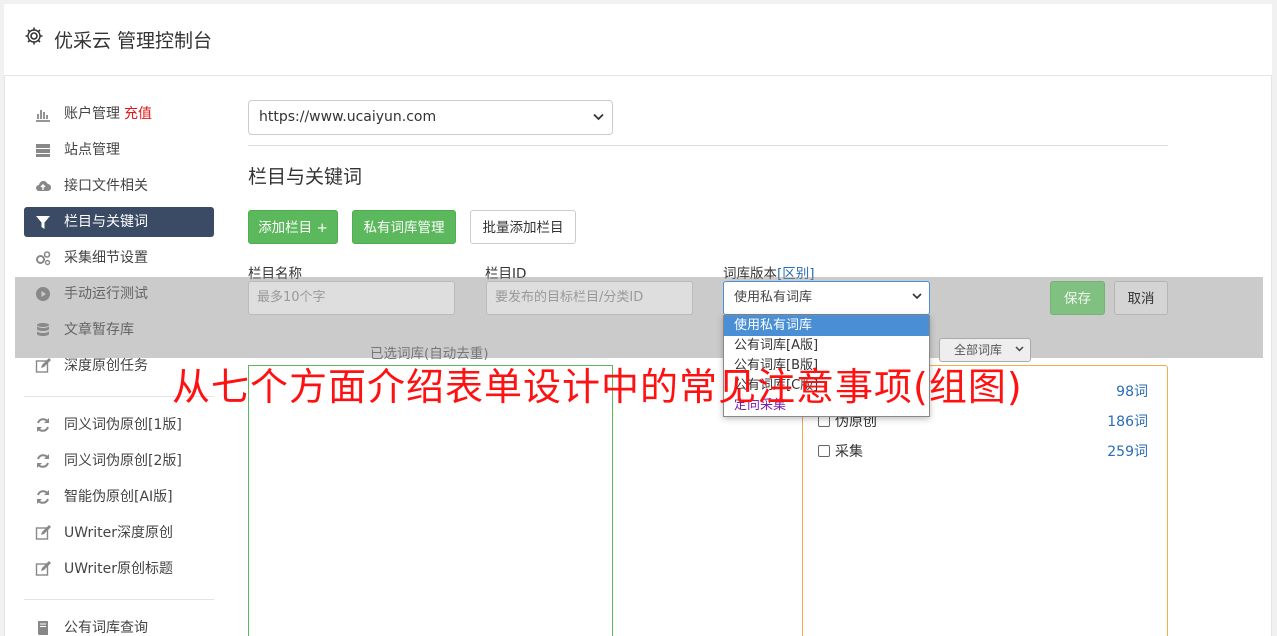  I want to click on sidebar-item-columns: 栏目与关键词, so click(119, 222).